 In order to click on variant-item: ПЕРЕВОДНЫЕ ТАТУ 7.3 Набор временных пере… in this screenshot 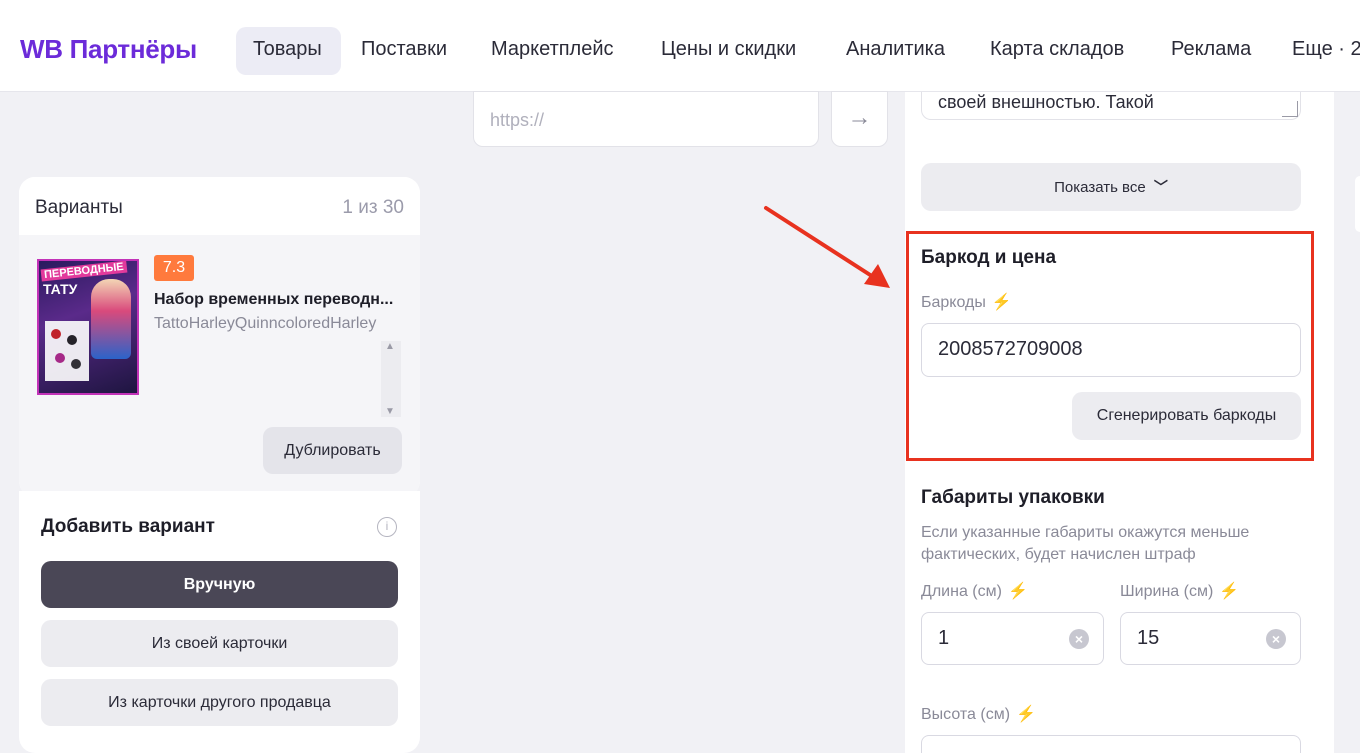, I will do `click(219, 366)`.